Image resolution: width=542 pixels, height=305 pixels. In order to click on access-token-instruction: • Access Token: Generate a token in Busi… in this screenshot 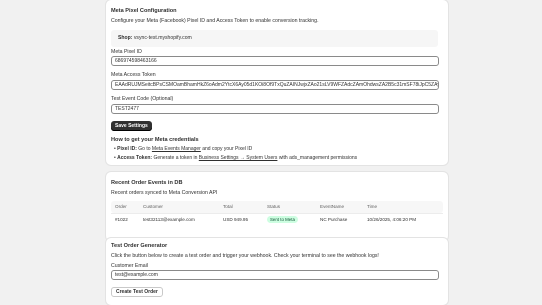, I will do `click(235, 158)`.